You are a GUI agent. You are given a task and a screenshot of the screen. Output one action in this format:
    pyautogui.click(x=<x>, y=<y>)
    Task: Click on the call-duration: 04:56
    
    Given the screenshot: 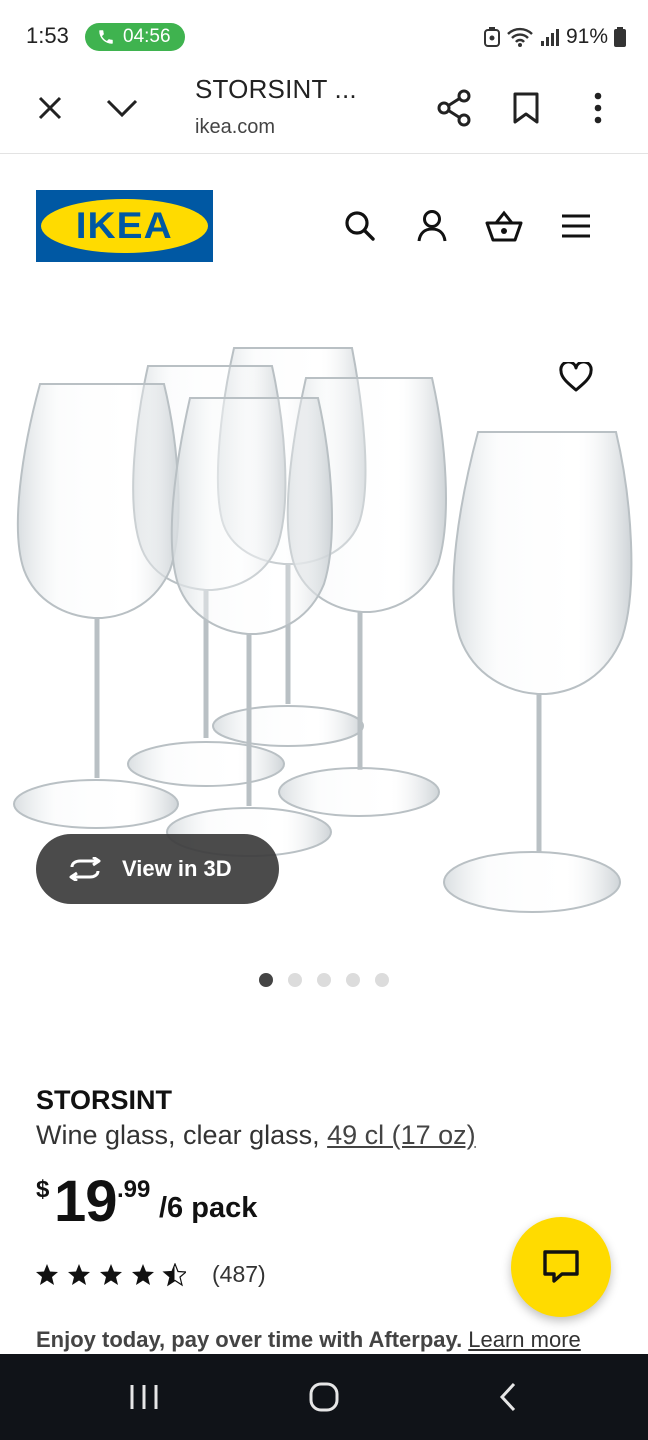 What is the action you would take?
    pyautogui.click(x=147, y=36)
    